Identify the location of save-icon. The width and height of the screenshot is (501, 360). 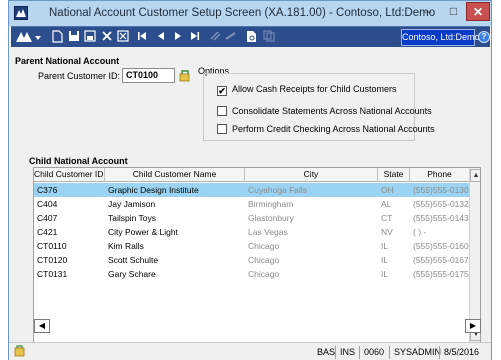
(73, 37).